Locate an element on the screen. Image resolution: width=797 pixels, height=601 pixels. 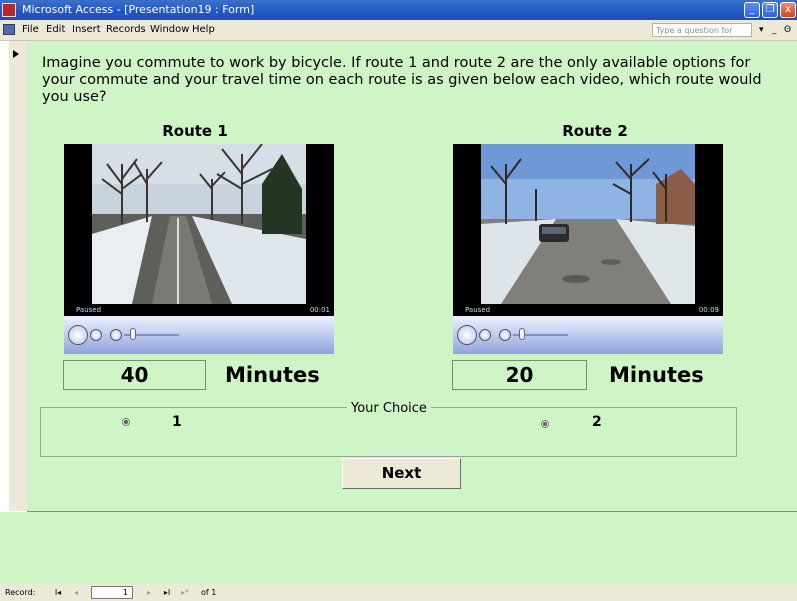
route-1-video-player: Paused 00:01 is located at coordinates (199, 249).